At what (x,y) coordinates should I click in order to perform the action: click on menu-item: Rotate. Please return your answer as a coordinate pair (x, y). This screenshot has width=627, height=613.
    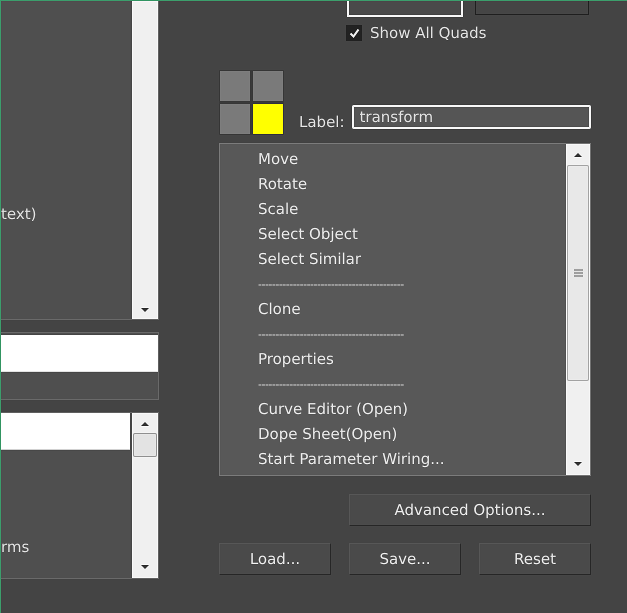
    Looking at the image, I should click on (412, 184).